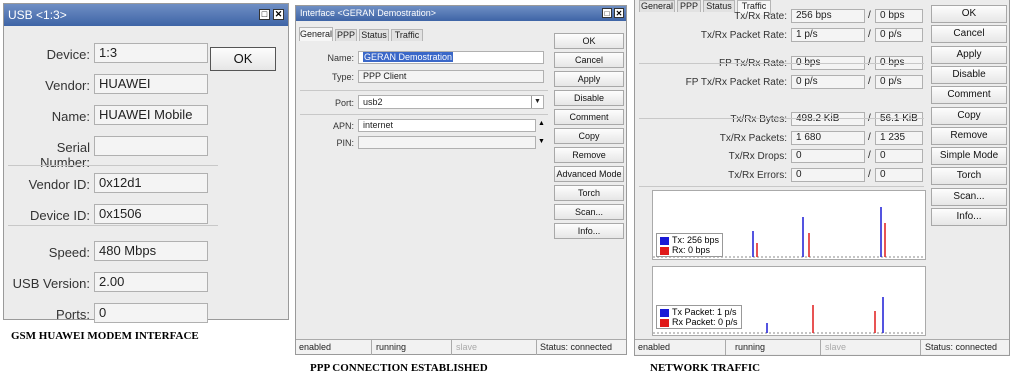 The image size is (1014, 377). I want to click on usb-field-value: 0x1506, so click(151, 214).